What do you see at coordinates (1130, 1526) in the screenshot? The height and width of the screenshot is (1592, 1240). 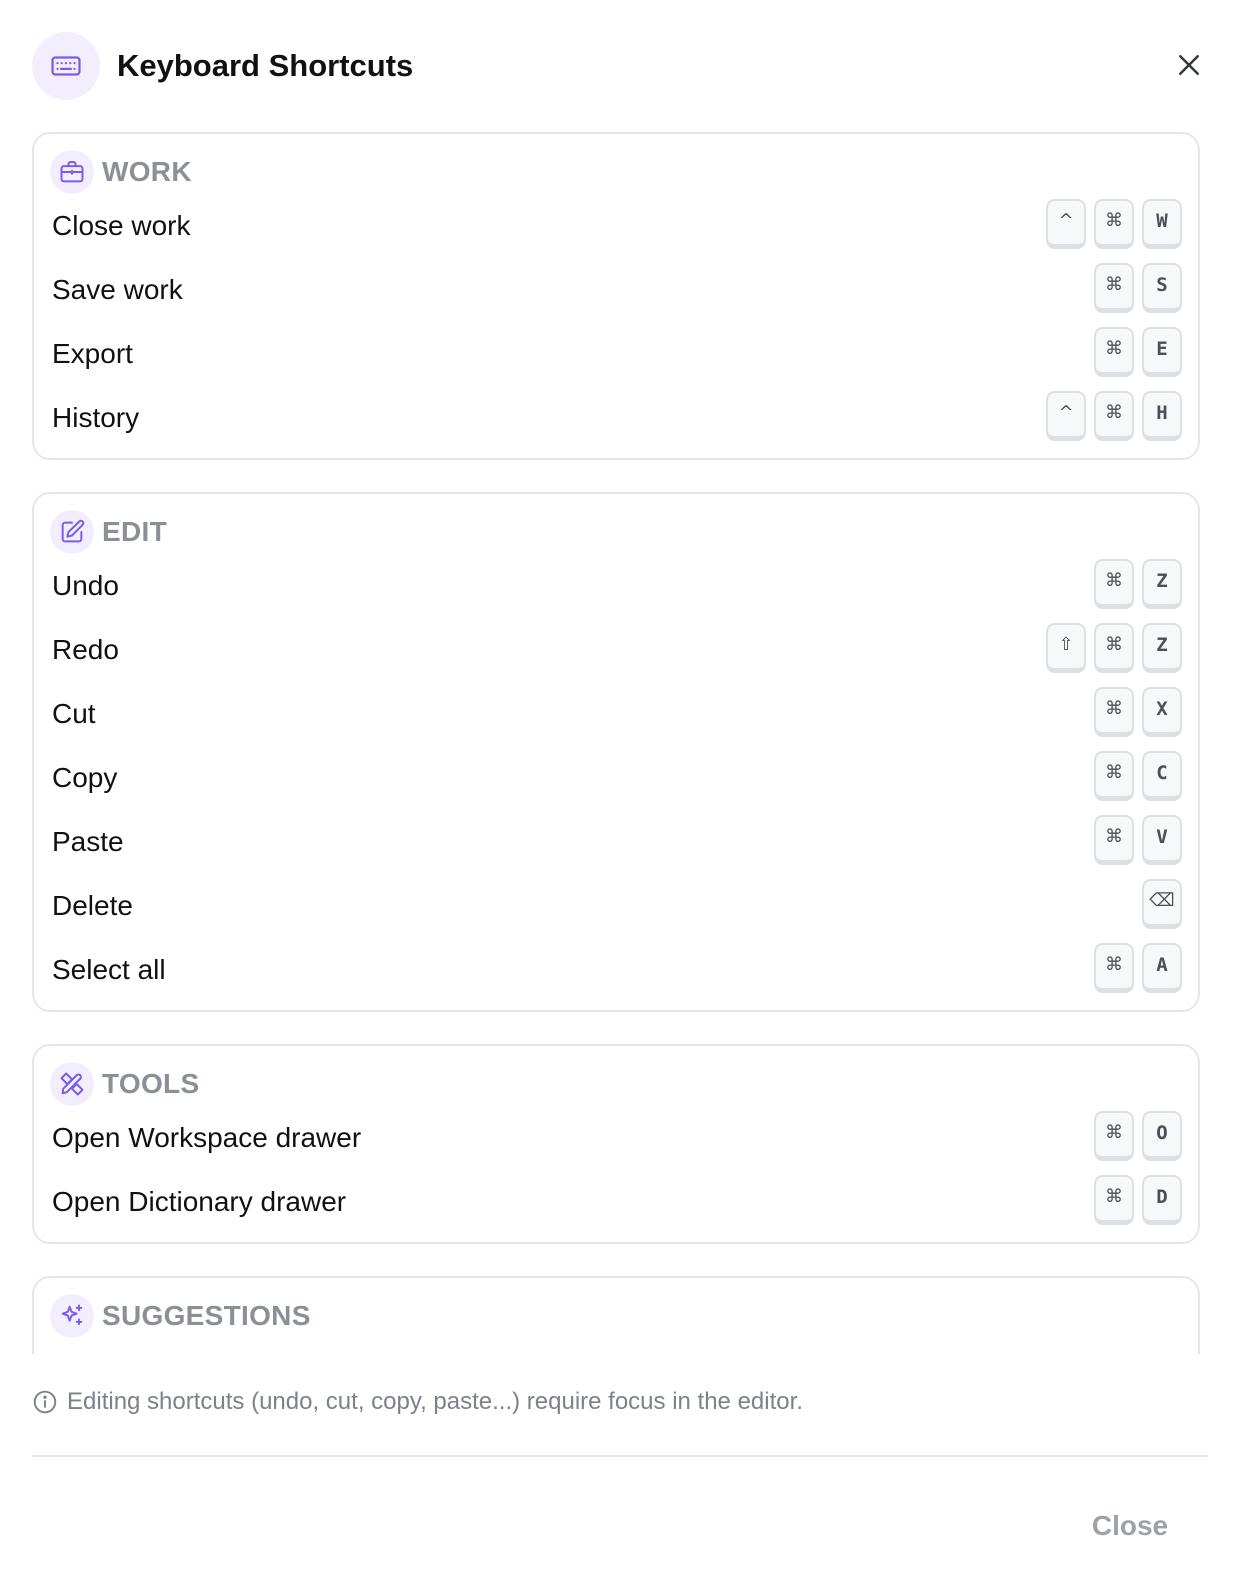 I see `close-button: Close` at bounding box center [1130, 1526].